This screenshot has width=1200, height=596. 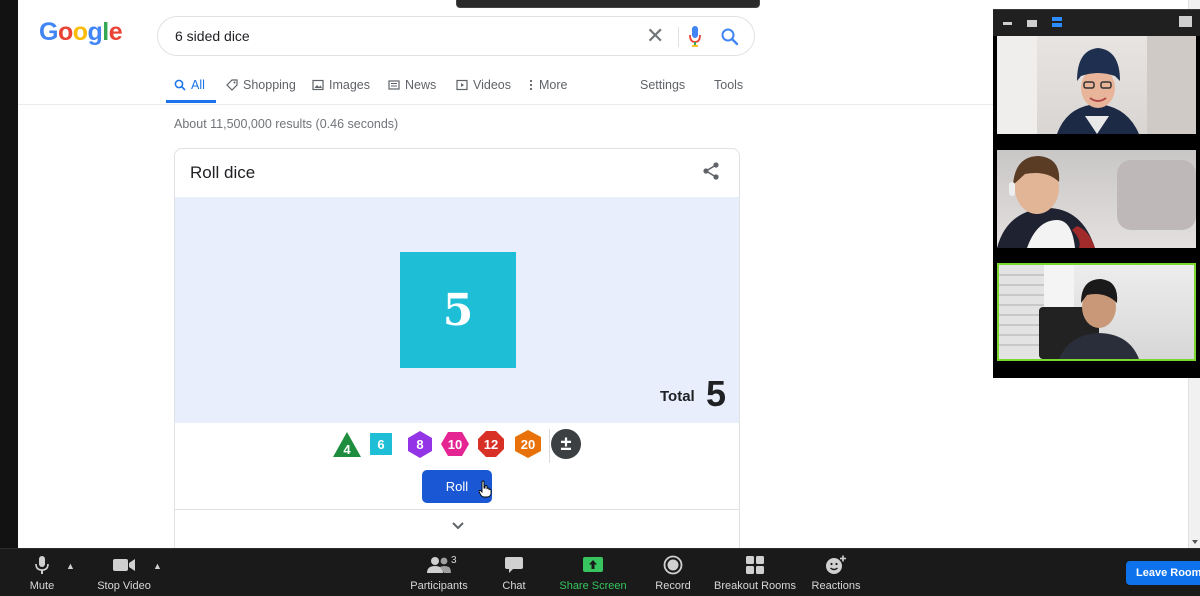 I want to click on tab-all: All, so click(x=189, y=85).